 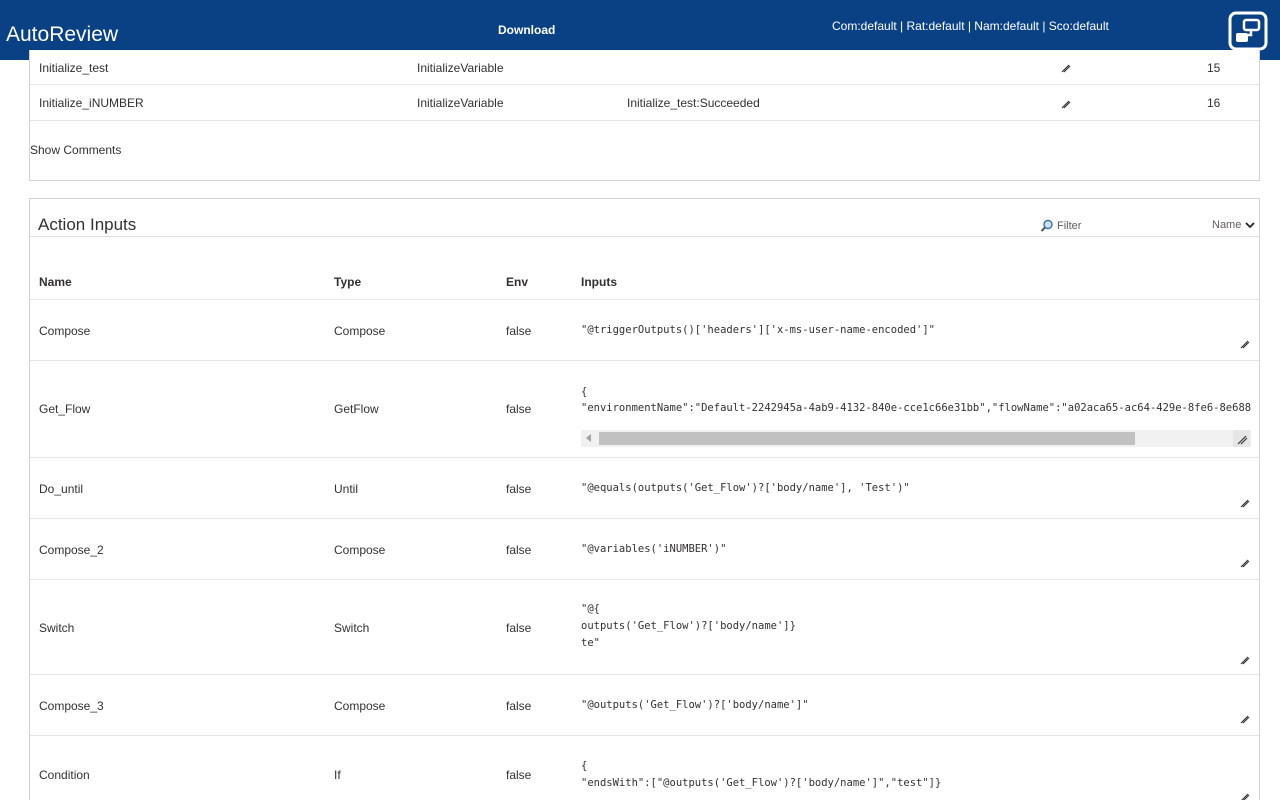 I want to click on horizontal-scrollbar, so click(x=916, y=438).